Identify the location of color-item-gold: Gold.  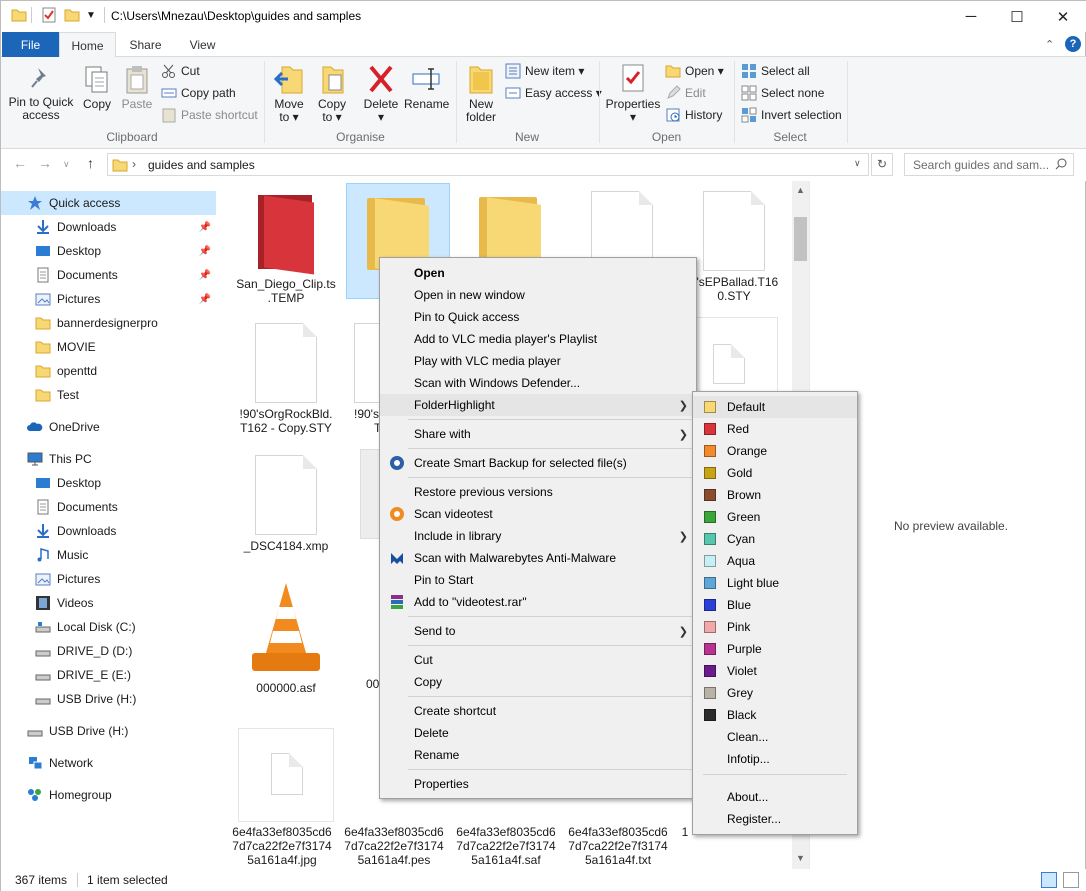
(775, 473).